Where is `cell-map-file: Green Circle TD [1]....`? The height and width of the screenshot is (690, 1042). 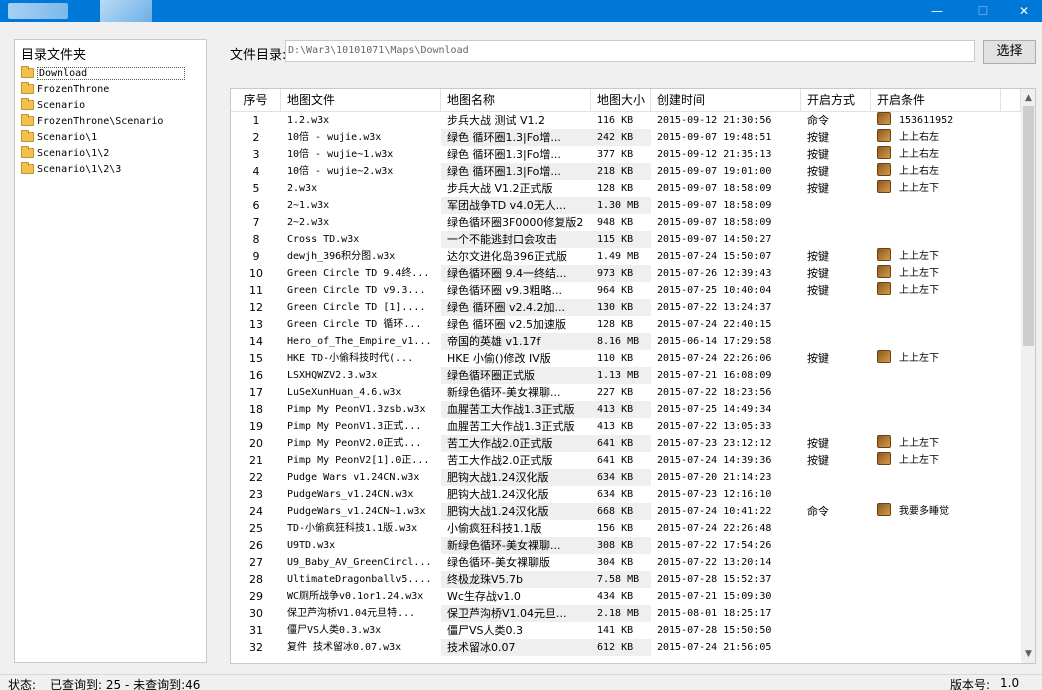 cell-map-file: Green Circle TD [1].... is located at coordinates (356, 307).